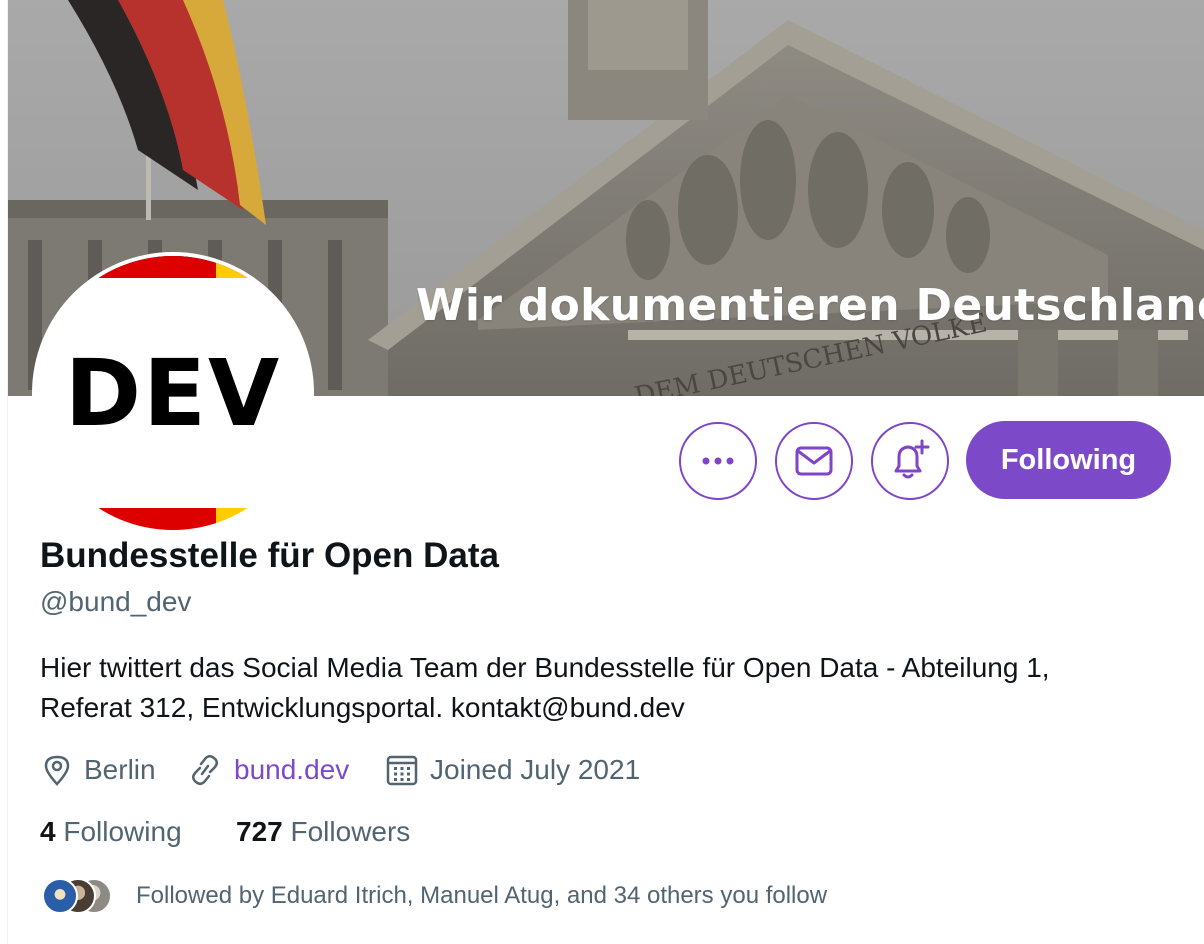 The height and width of the screenshot is (944, 1204). What do you see at coordinates (80, 896) in the screenshot?
I see `mutual-avatars` at bounding box center [80, 896].